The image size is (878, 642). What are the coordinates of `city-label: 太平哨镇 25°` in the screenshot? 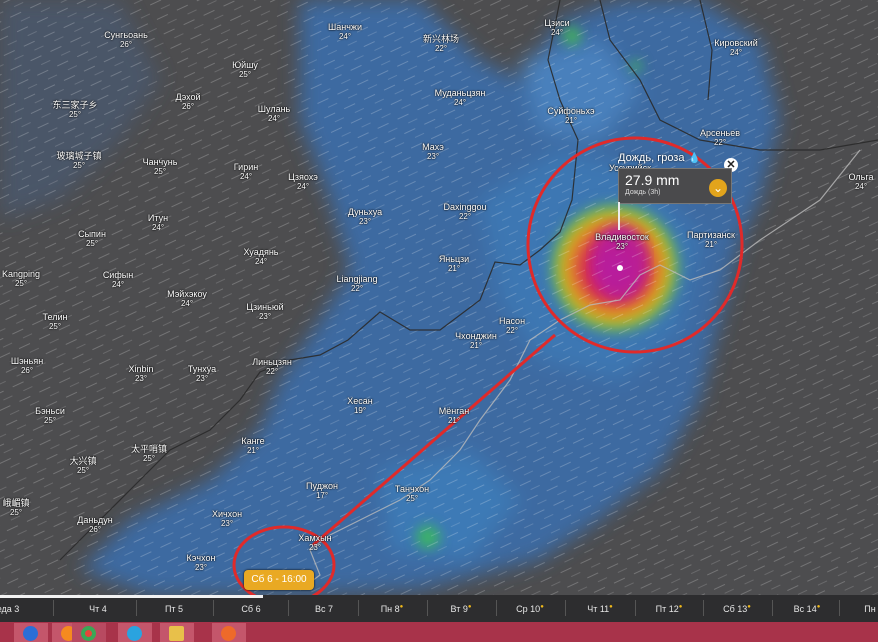 It's located at (149, 454).